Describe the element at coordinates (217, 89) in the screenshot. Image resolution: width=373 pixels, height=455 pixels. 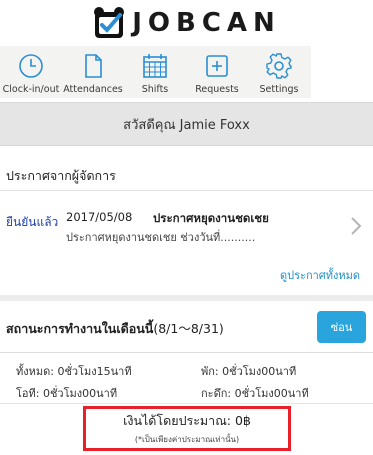
I see `nav-label: Requests` at that location.